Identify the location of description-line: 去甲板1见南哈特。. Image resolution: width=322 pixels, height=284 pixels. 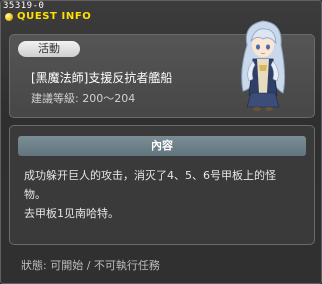
(71, 213).